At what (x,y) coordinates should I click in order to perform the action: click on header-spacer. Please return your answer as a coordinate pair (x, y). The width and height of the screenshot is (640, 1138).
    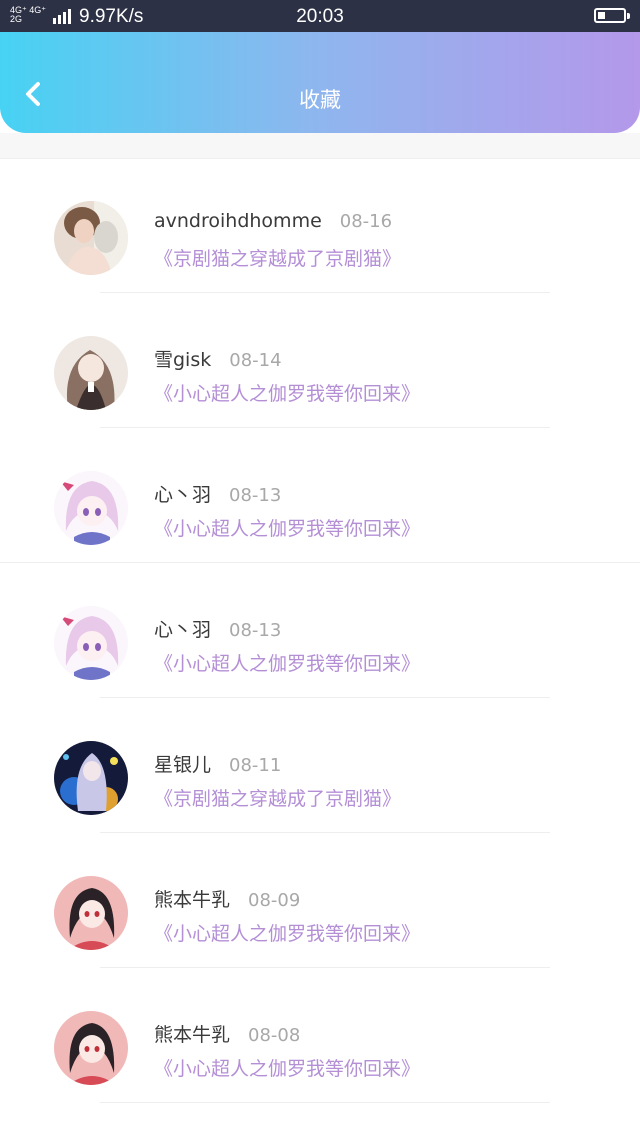
    Looking at the image, I should click on (320, 146).